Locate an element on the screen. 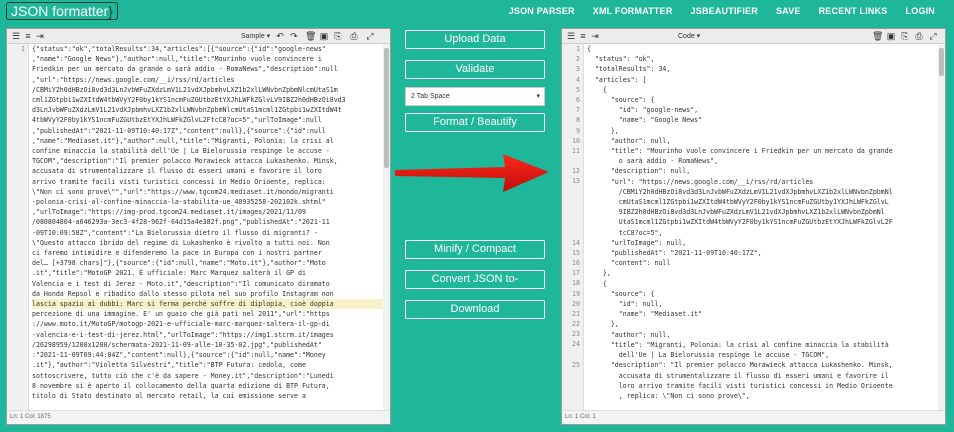  minify-compact-button: Minify / Compact is located at coordinates (475, 249).